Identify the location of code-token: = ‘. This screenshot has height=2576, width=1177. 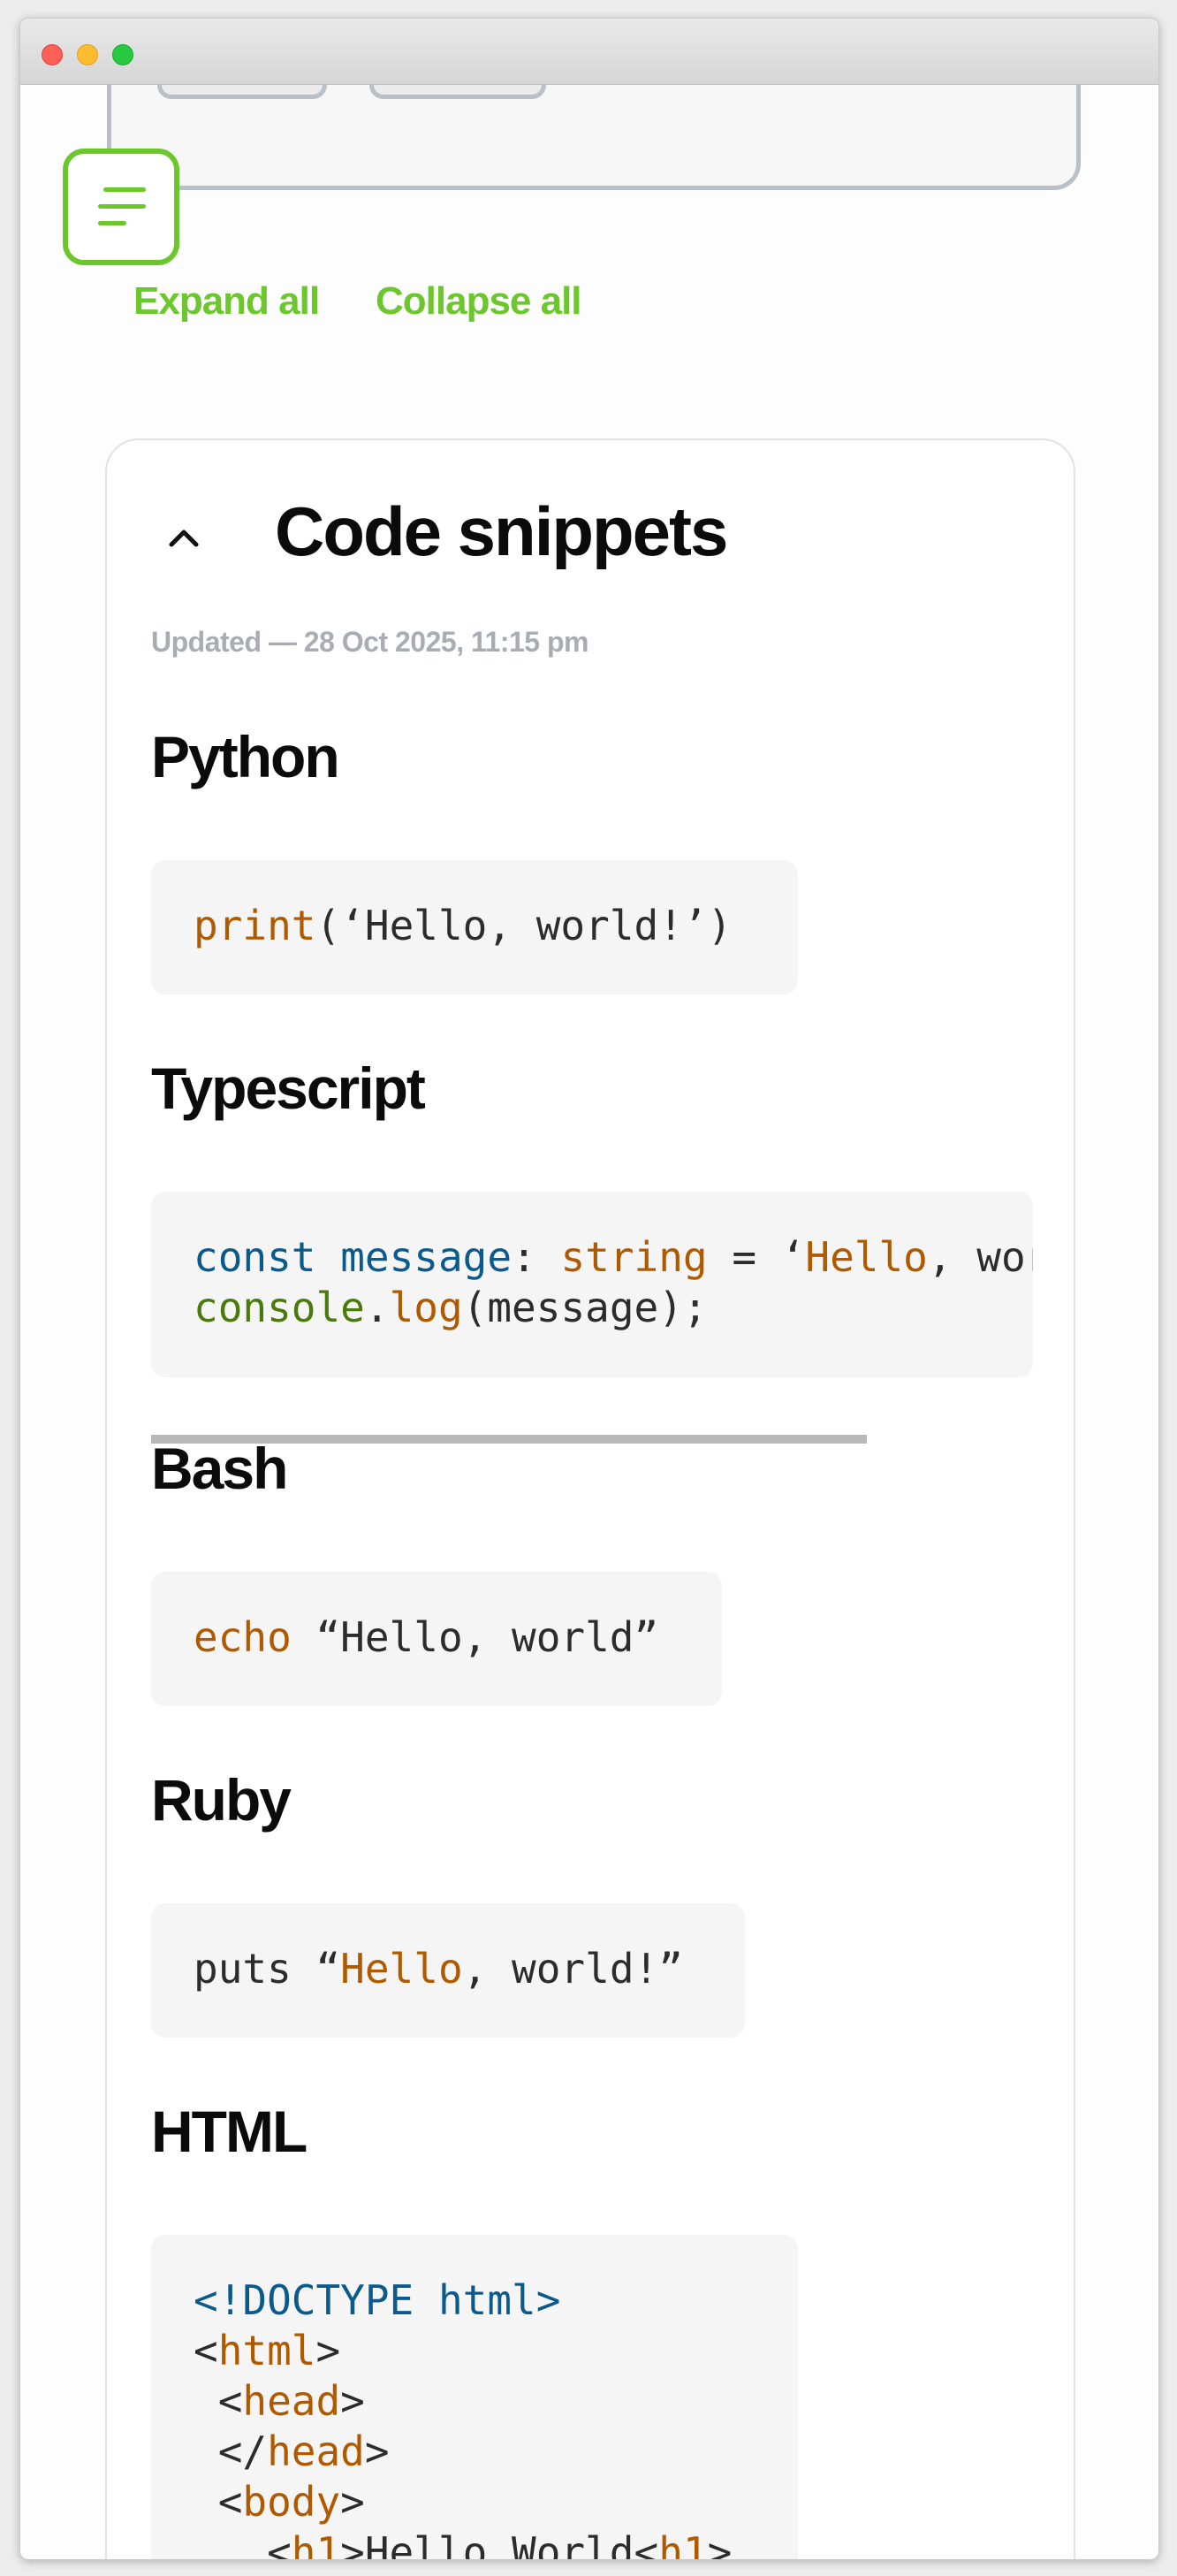
(757, 1257).